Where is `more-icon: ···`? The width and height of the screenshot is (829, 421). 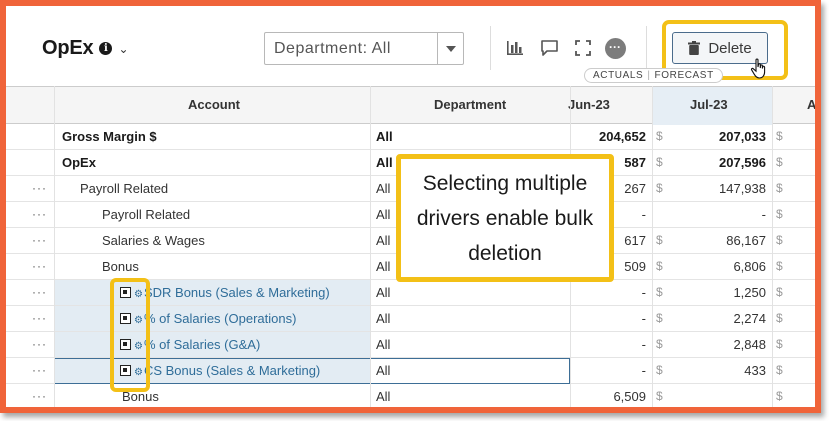
more-icon: ··· is located at coordinates (615, 48).